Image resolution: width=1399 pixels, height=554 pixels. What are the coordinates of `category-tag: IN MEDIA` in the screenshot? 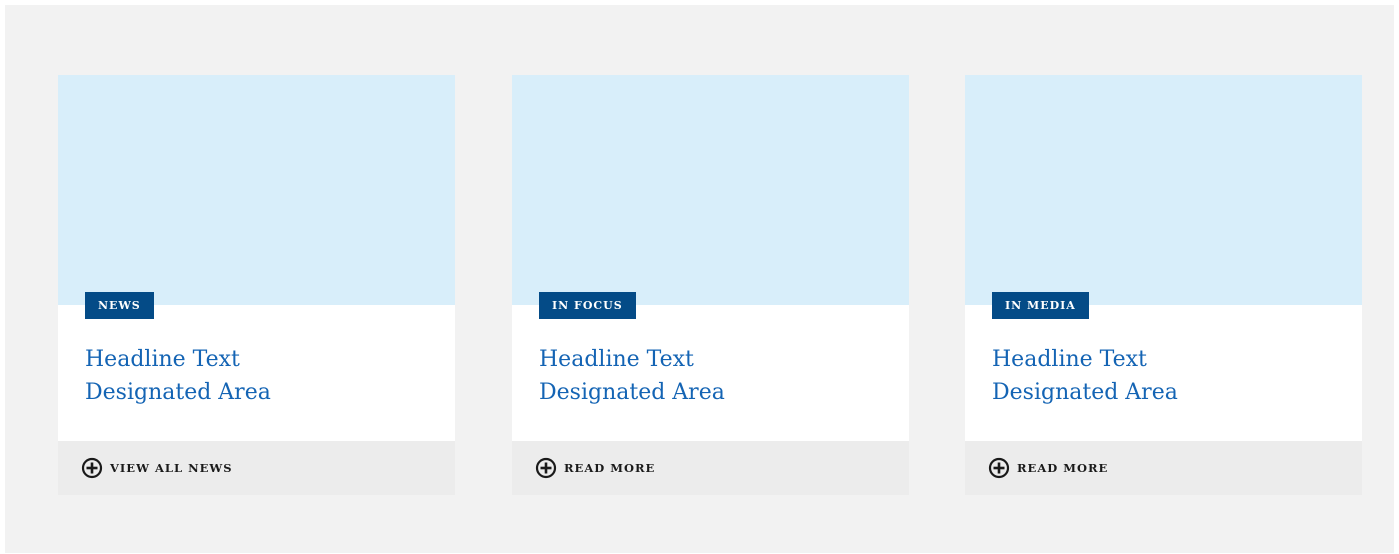 It's located at (1040, 305).